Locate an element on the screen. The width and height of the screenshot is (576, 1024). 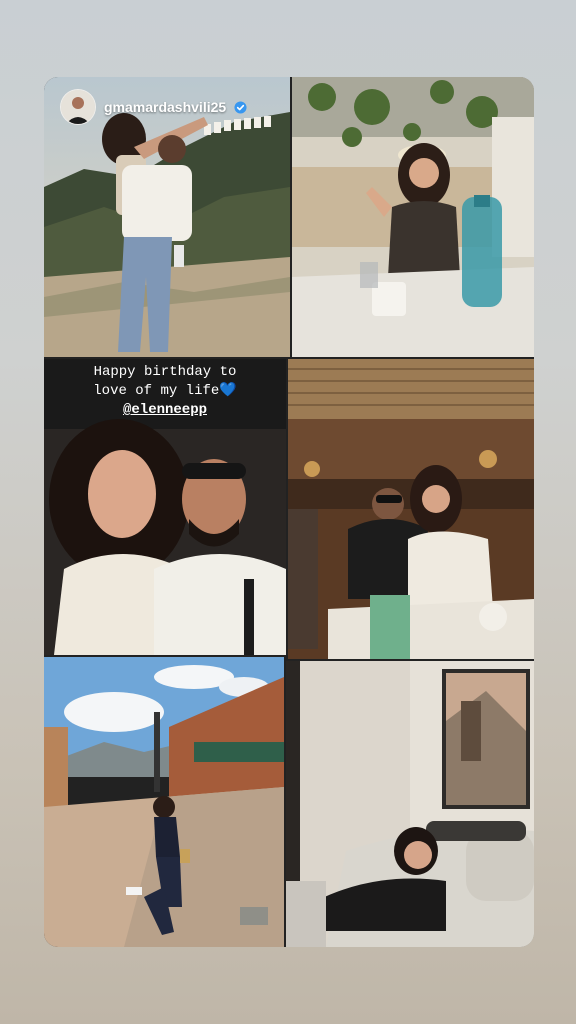
caption-line-1: Happy birthday to is located at coordinates (165, 372).